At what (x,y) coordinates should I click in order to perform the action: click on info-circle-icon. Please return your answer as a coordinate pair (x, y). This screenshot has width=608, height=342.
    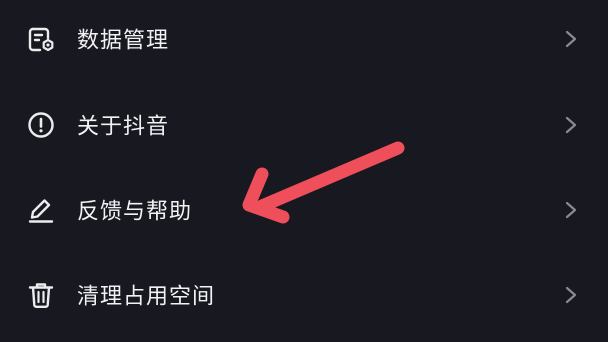
    Looking at the image, I should click on (41, 125).